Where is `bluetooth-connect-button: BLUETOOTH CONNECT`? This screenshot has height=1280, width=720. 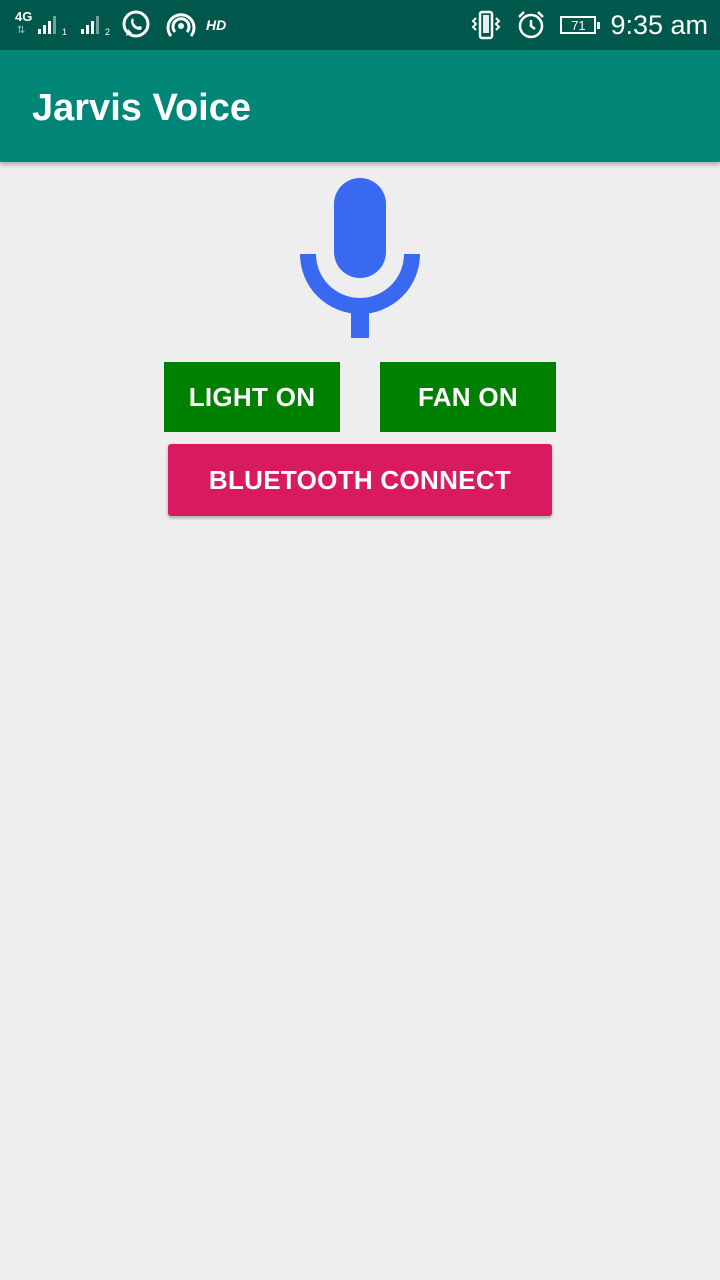 bluetooth-connect-button: BLUETOOTH CONNECT is located at coordinates (360, 480).